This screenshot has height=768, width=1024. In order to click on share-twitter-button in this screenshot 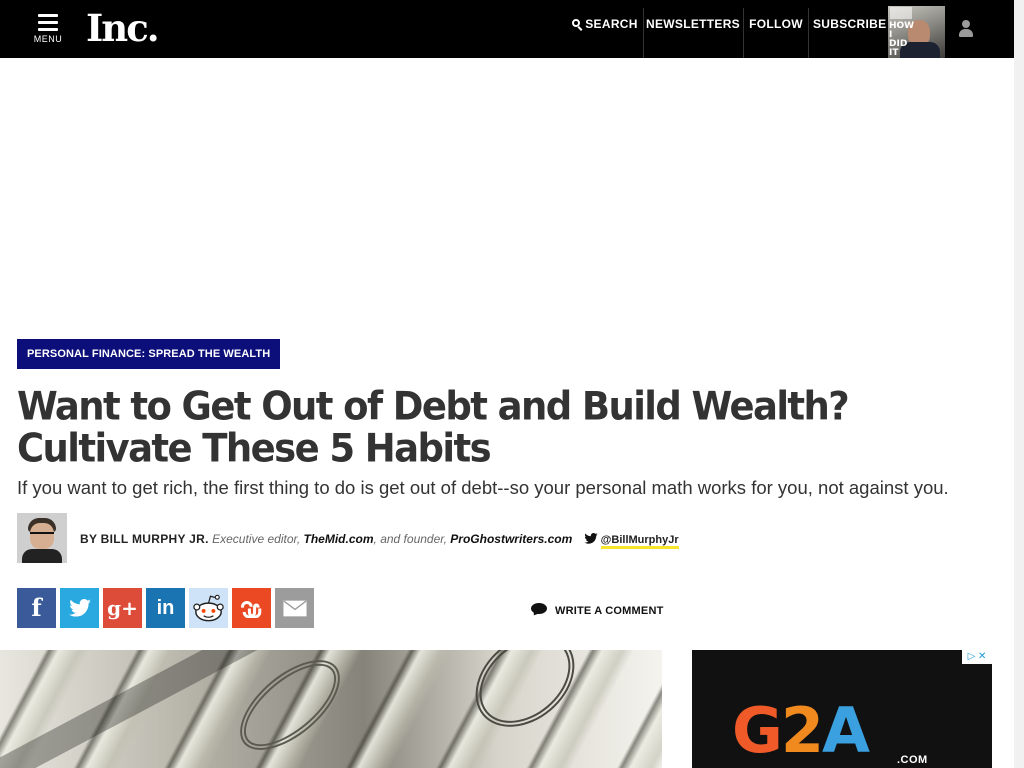, I will do `click(79, 608)`.